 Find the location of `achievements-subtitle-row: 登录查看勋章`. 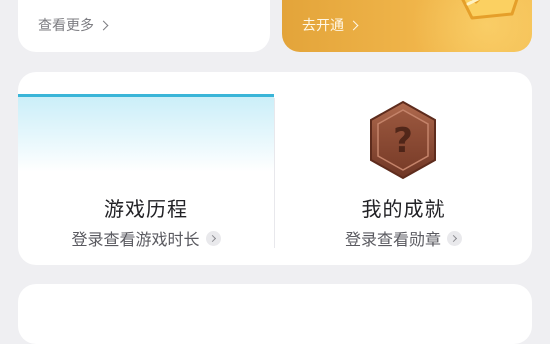

achievements-subtitle-row: 登录查看勋章 is located at coordinates (403, 238).